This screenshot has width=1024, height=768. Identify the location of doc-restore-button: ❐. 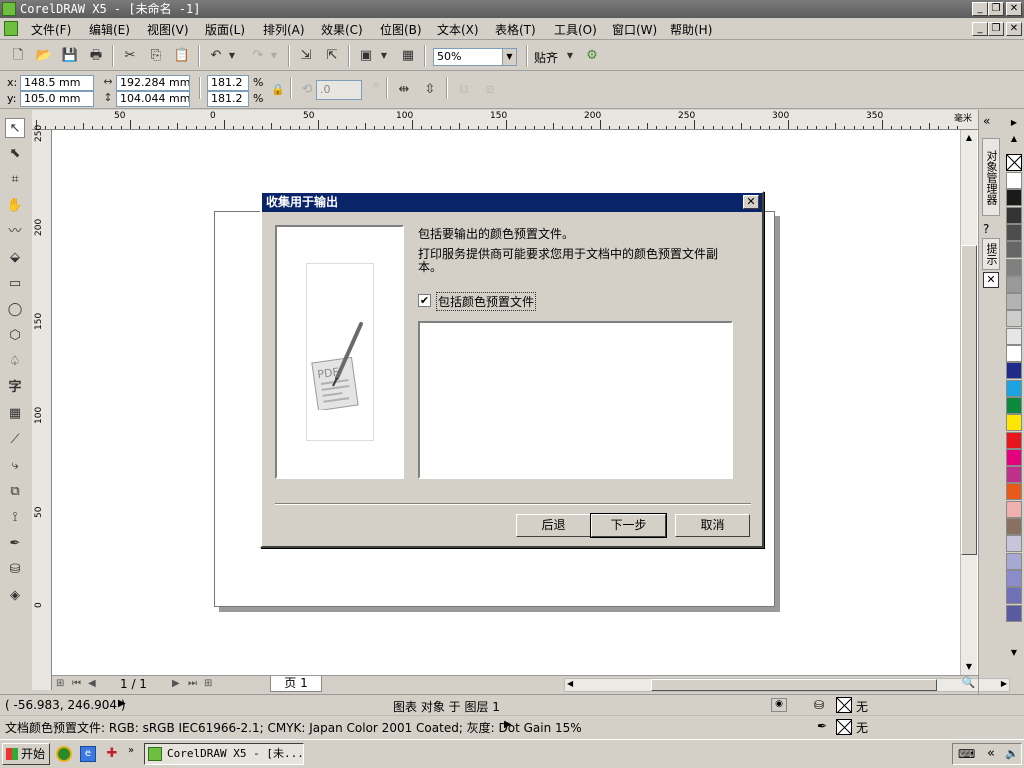
(996, 29).